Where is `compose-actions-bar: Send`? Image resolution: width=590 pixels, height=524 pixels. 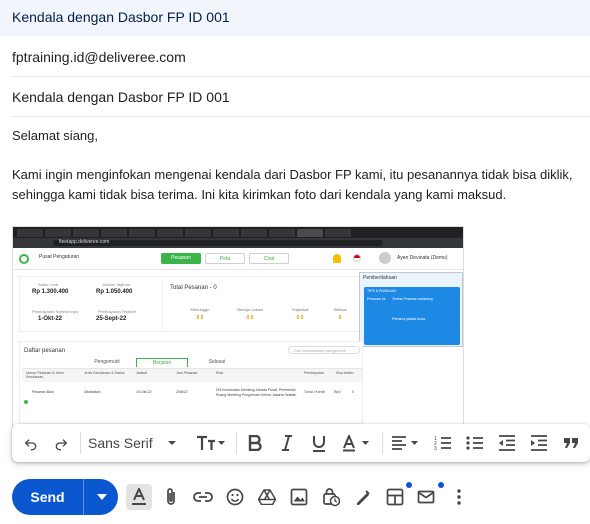 compose-actions-bar: Send is located at coordinates (295, 497).